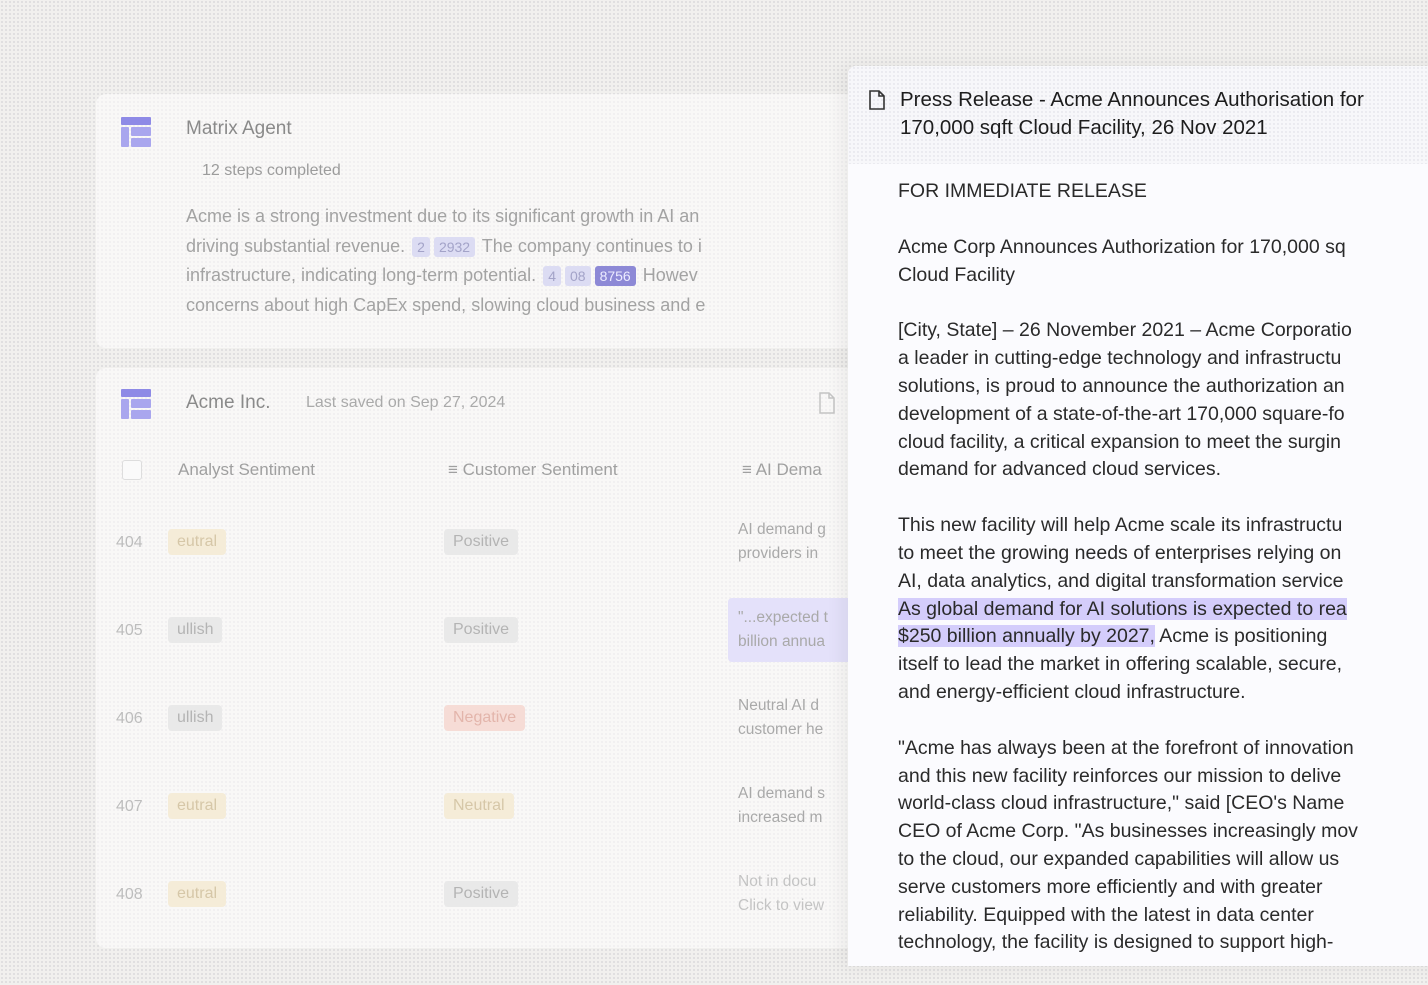 Image resolution: width=1428 pixels, height=985 pixels. I want to click on column-label: AI Dema, so click(788, 469).